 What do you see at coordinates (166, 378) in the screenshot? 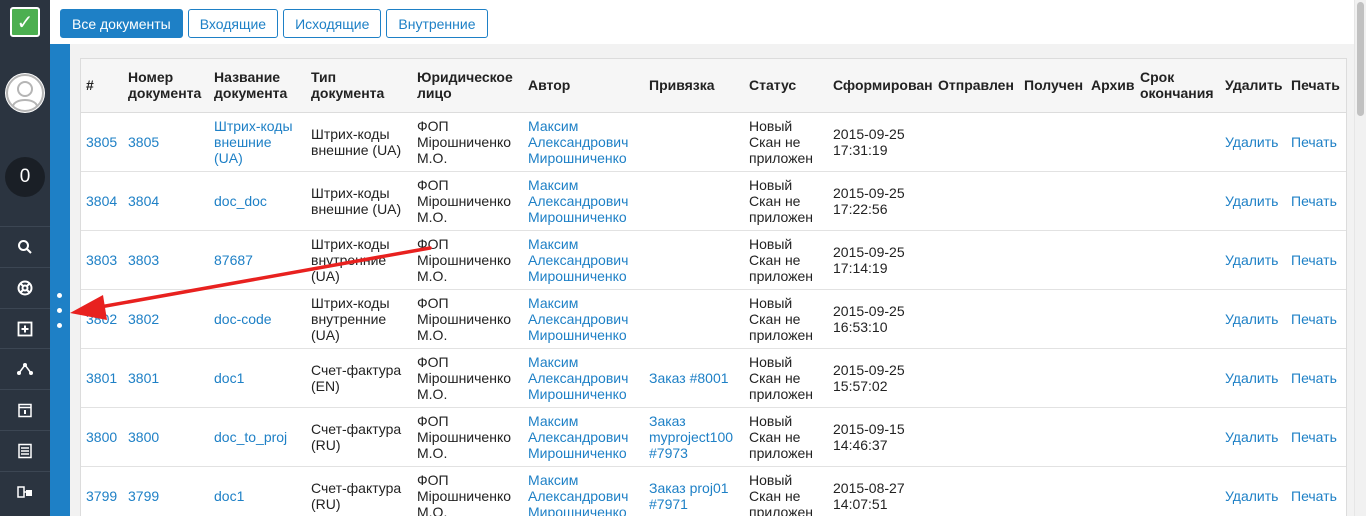
I see `row-number-link: 3801` at bounding box center [166, 378].